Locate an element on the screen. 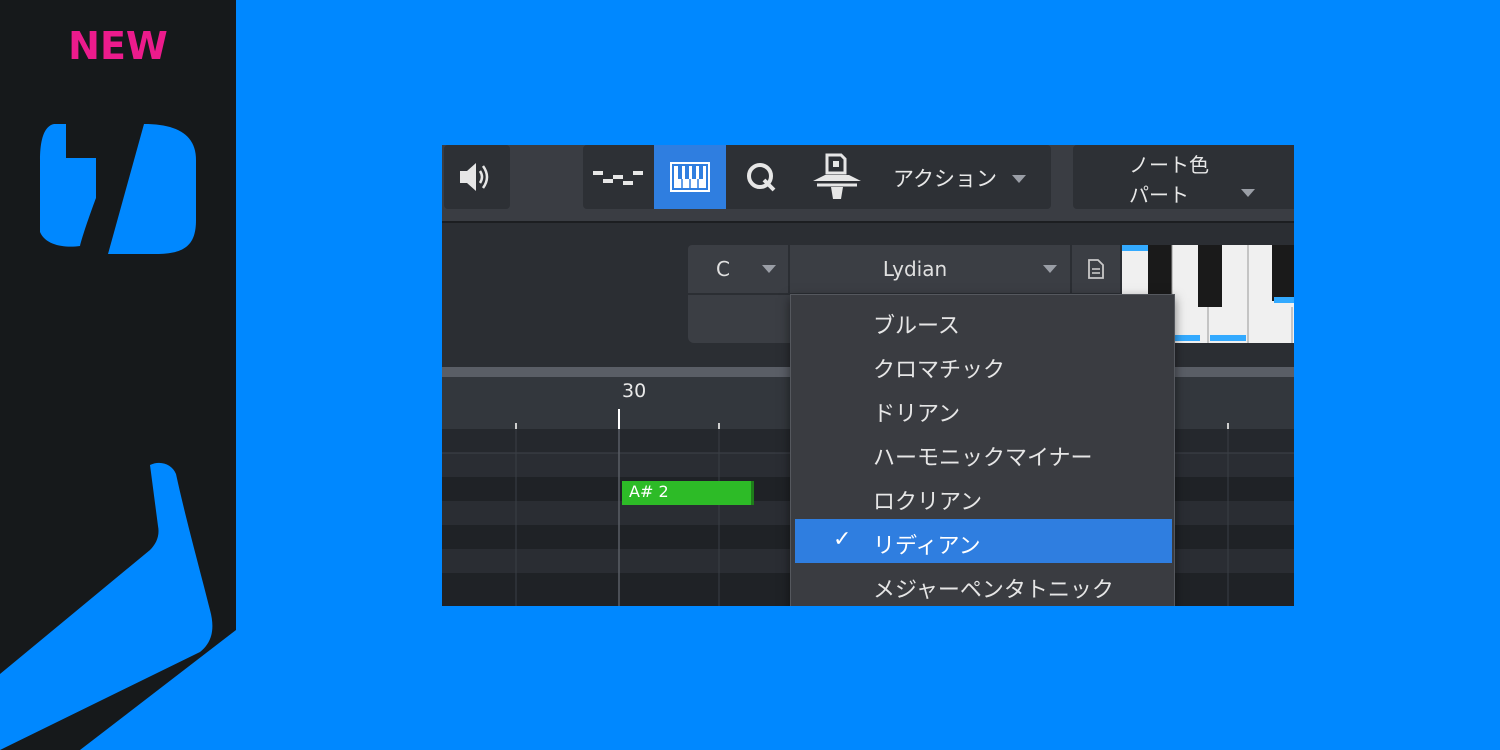 The width and height of the screenshot is (1500, 750). new-badge: NEW is located at coordinates (118, 46).